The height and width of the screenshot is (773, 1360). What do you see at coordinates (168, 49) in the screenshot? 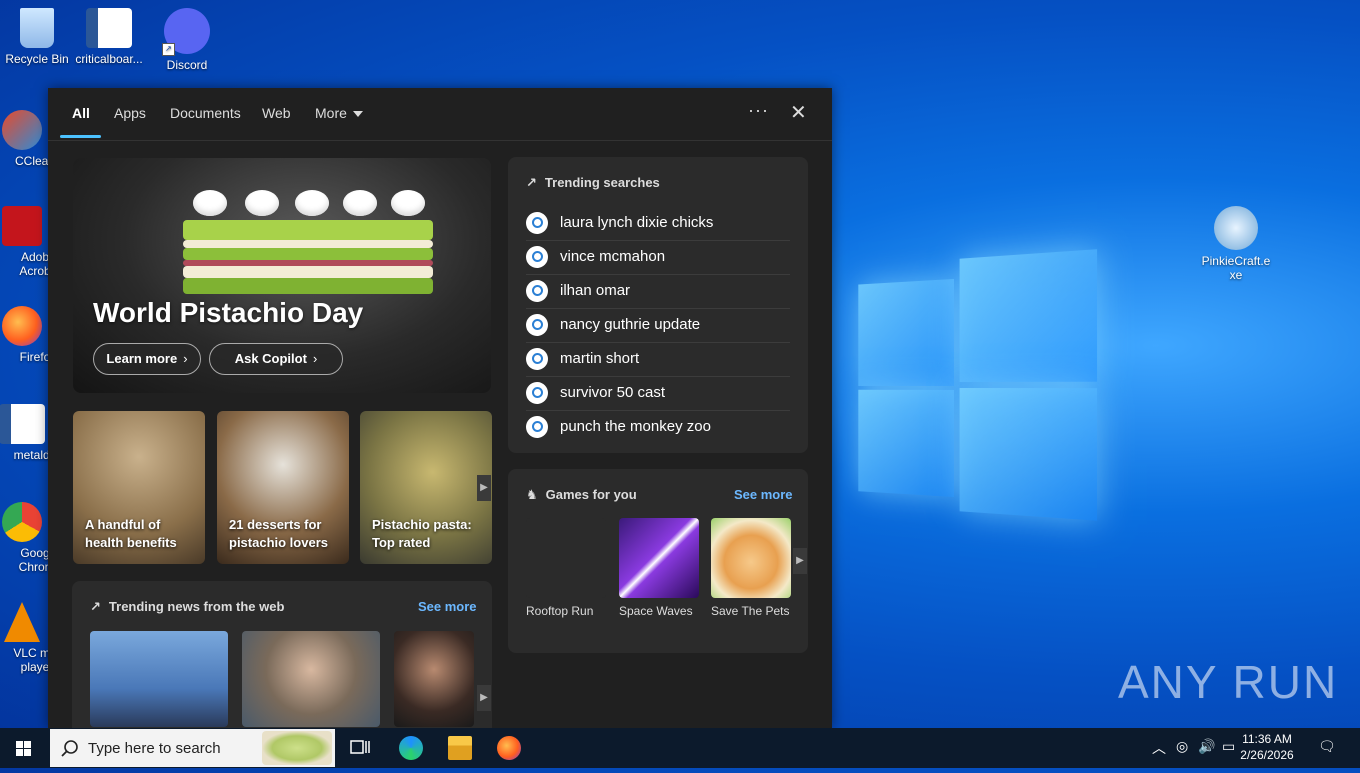
I see `shortcut-arrow-icon: ↗` at bounding box center [168, 49].